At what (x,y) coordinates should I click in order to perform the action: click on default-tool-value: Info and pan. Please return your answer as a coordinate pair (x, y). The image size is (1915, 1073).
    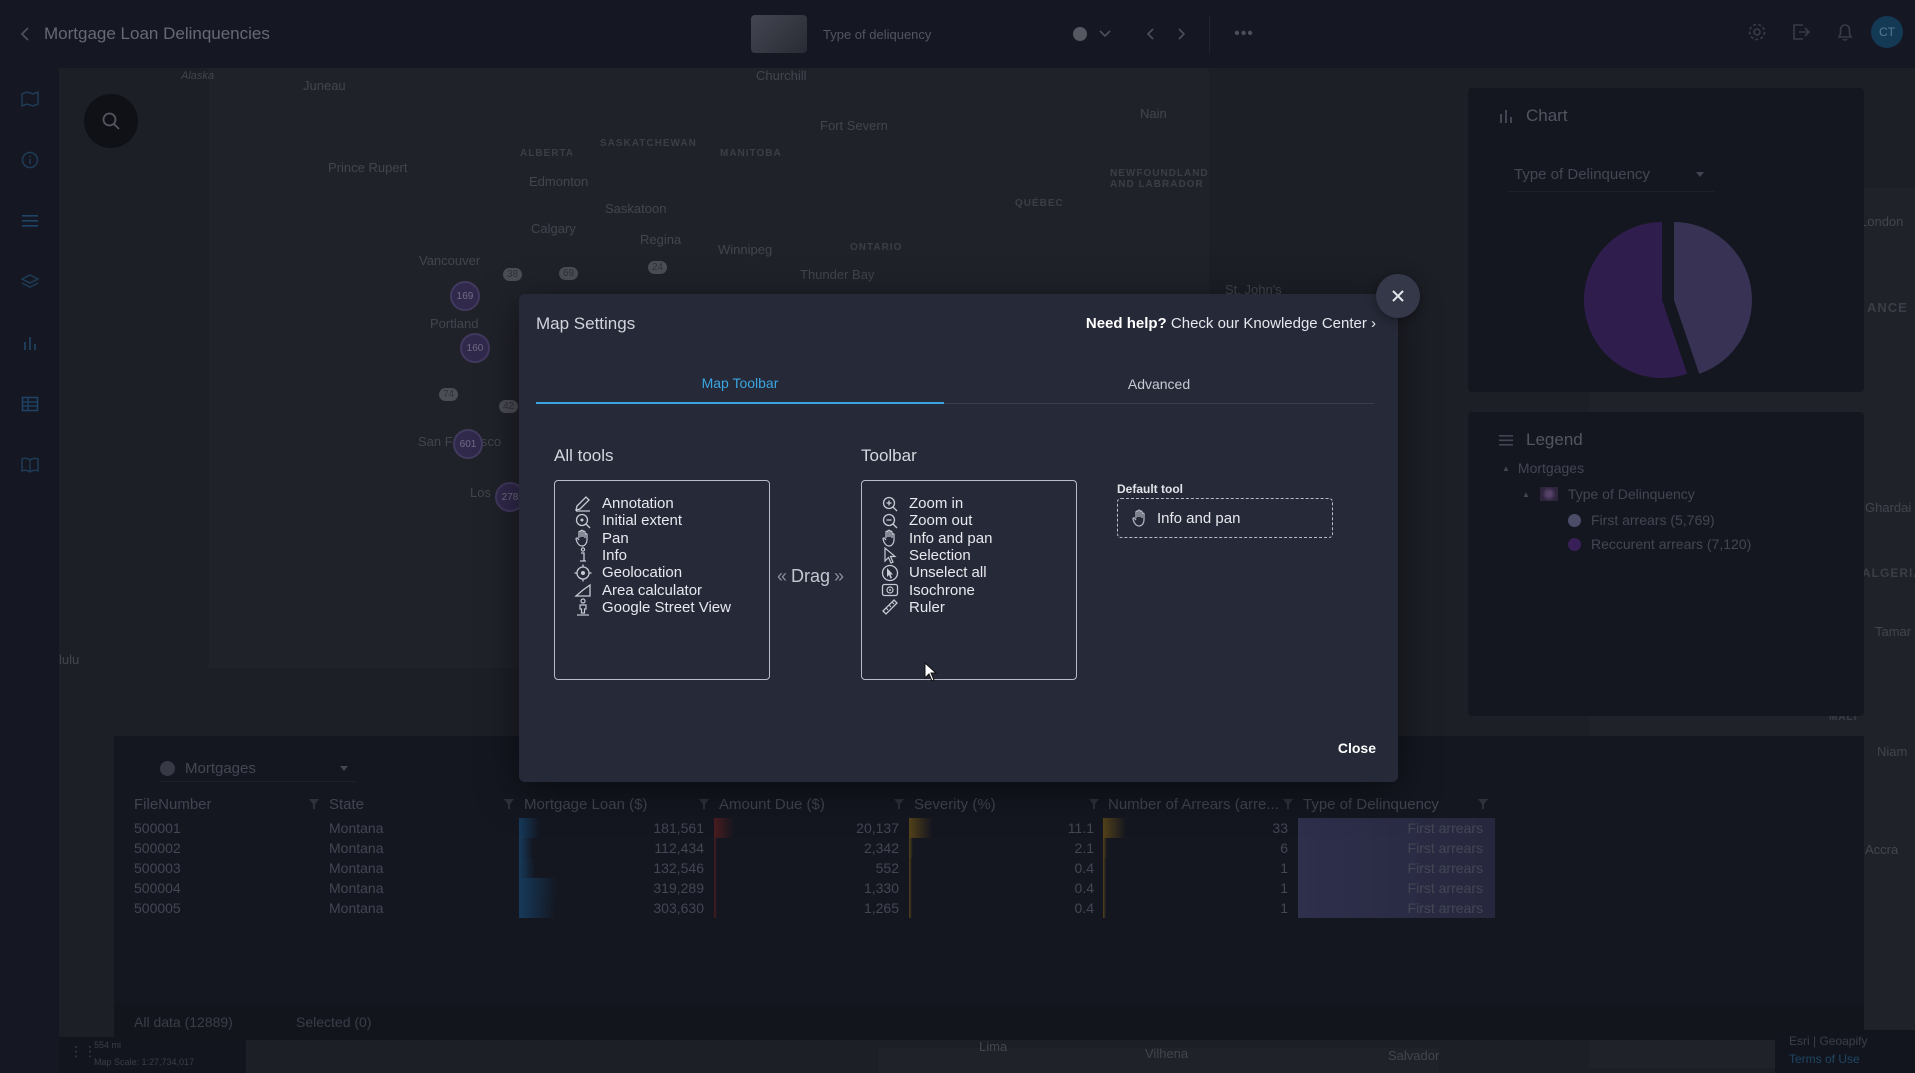
    Looking at the image, I should click on (1199, 518).